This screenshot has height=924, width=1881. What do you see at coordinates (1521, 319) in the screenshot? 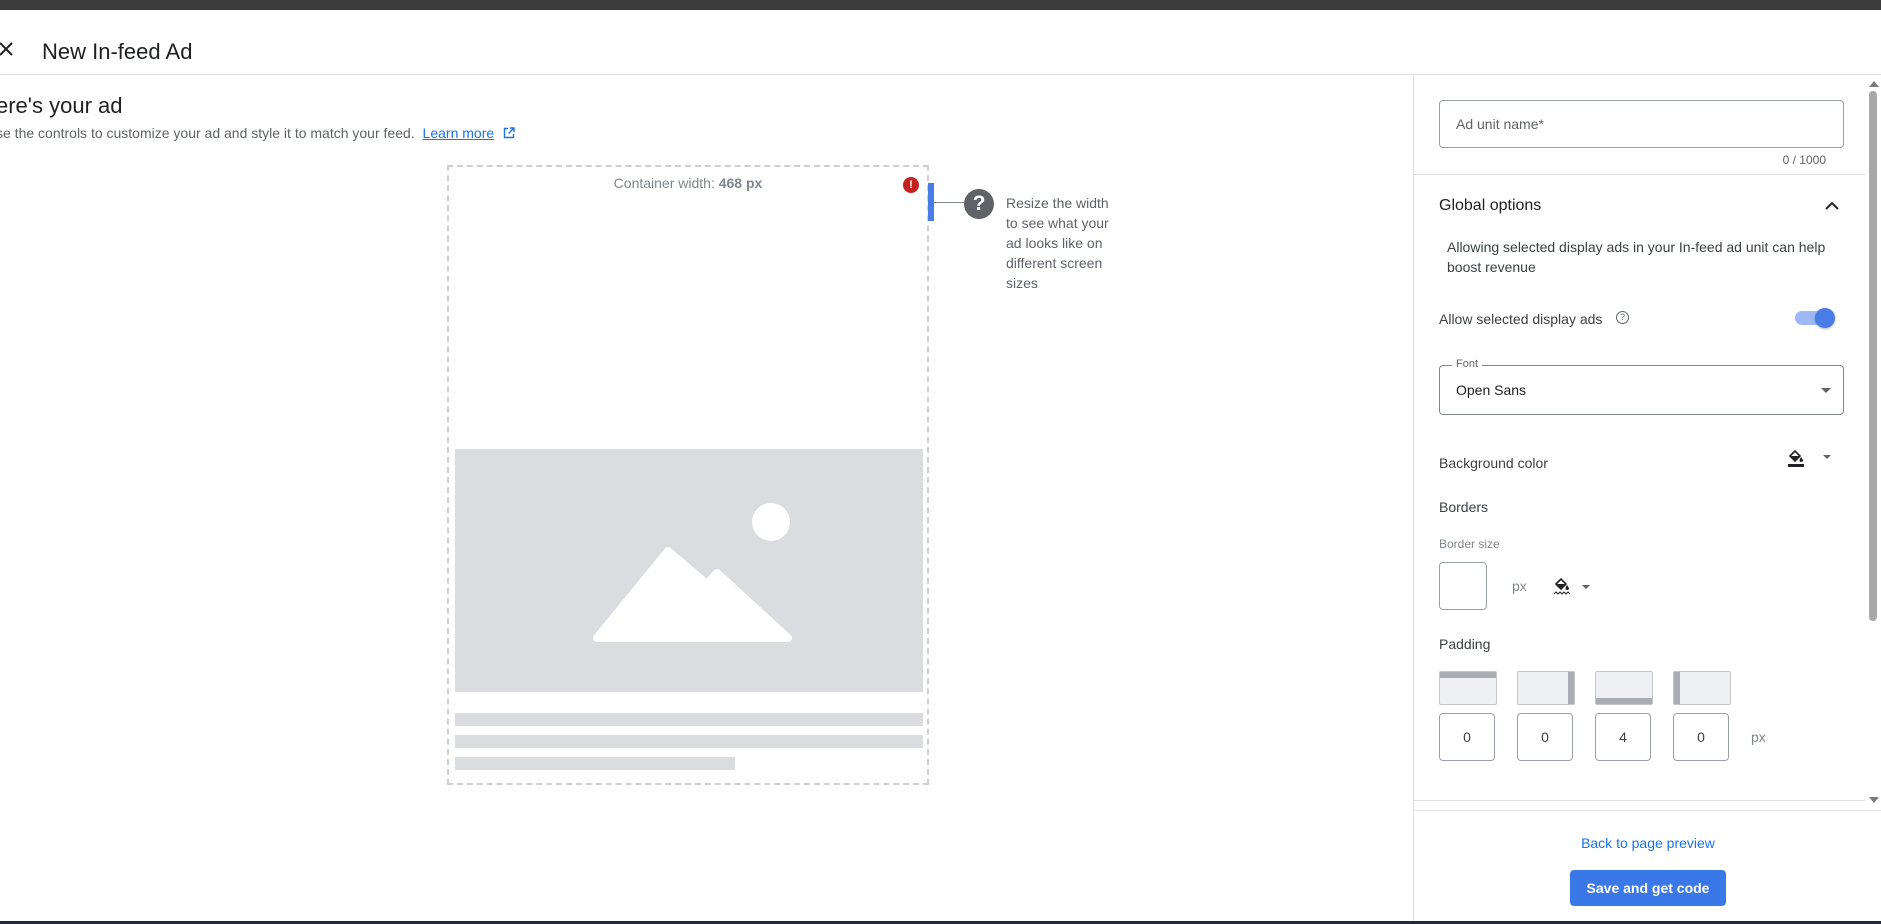
I see `allow-display-ads-label: Allow selected display ads` at bounding box center [1521, 319].